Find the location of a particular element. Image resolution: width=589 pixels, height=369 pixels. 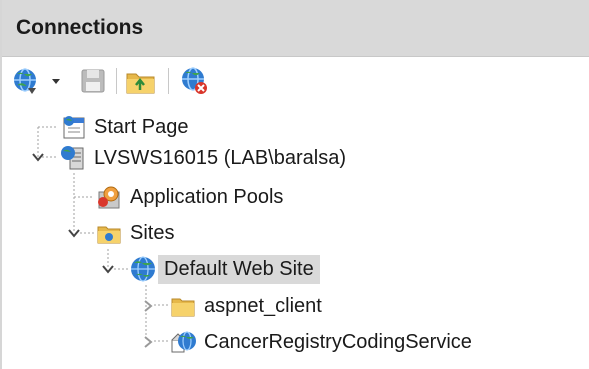

connect-dropdown-button is located at coordinates (56, 81).